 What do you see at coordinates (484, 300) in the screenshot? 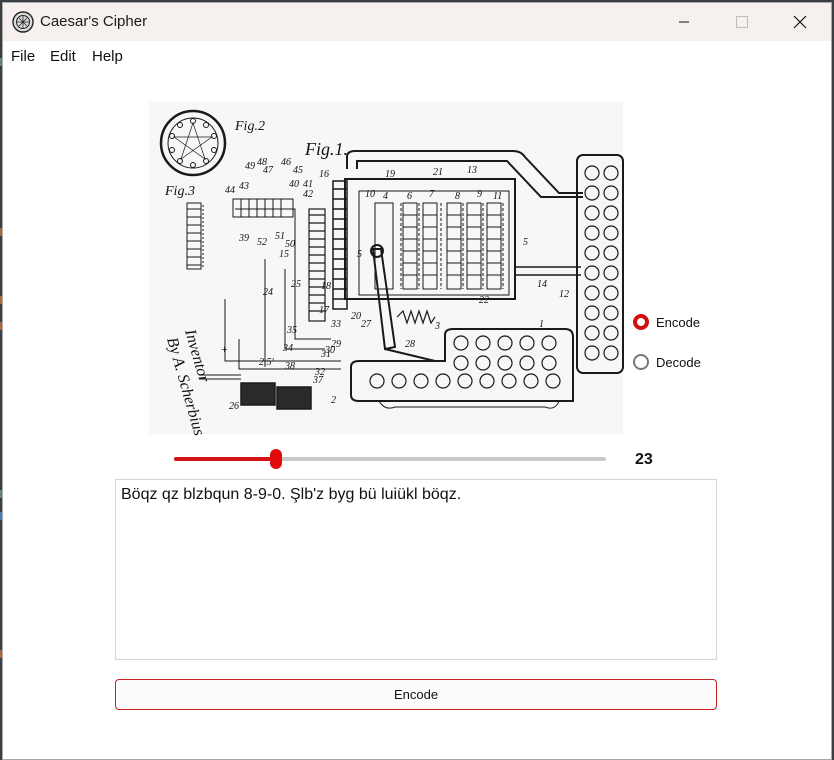
I see `svg-text: 22` at bounding box center [484, 300].